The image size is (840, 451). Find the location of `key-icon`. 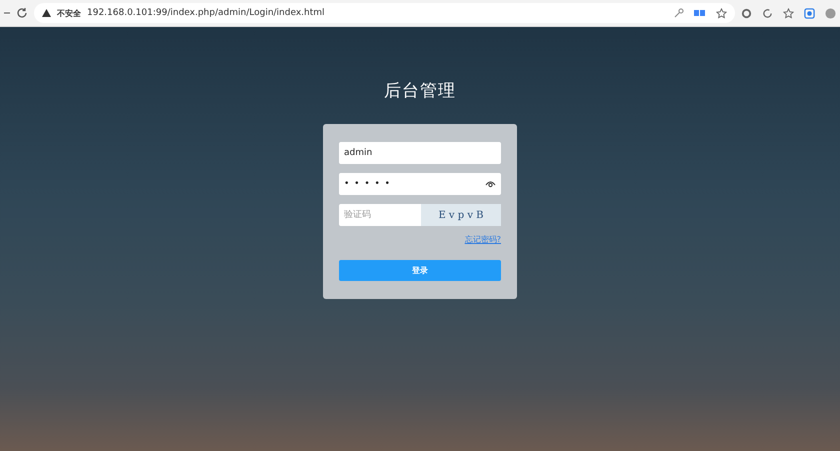

key-icon is located at coordinates (679, 13).